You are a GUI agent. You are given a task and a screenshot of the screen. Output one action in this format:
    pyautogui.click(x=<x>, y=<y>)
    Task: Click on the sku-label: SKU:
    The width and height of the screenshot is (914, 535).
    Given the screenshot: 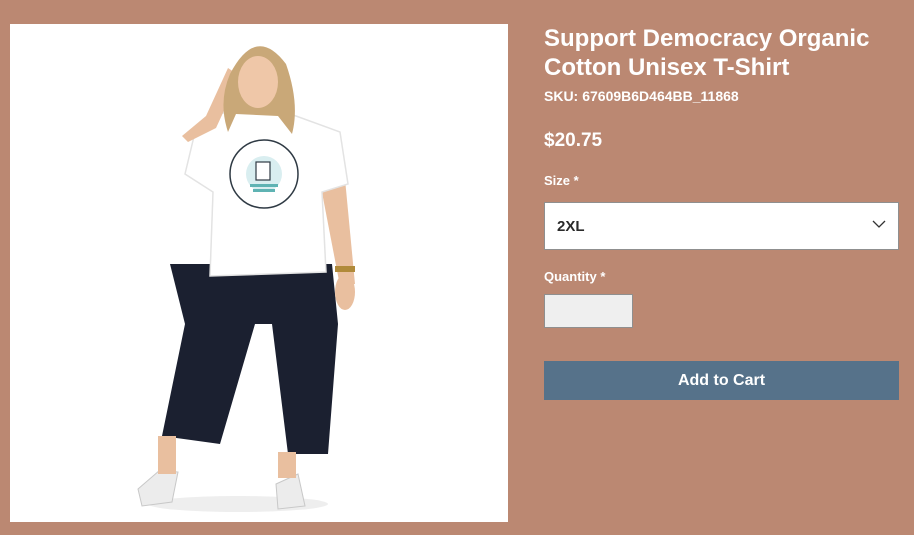 What is the action you would take?
    pyautogui.click(x=561, y=96)
    